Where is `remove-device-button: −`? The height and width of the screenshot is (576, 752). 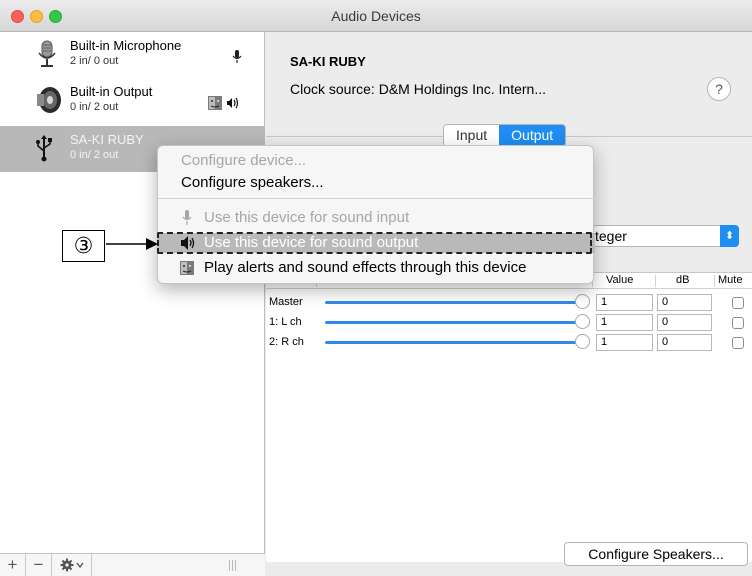 remove-device-button: − is located at coordinates (39, 565).